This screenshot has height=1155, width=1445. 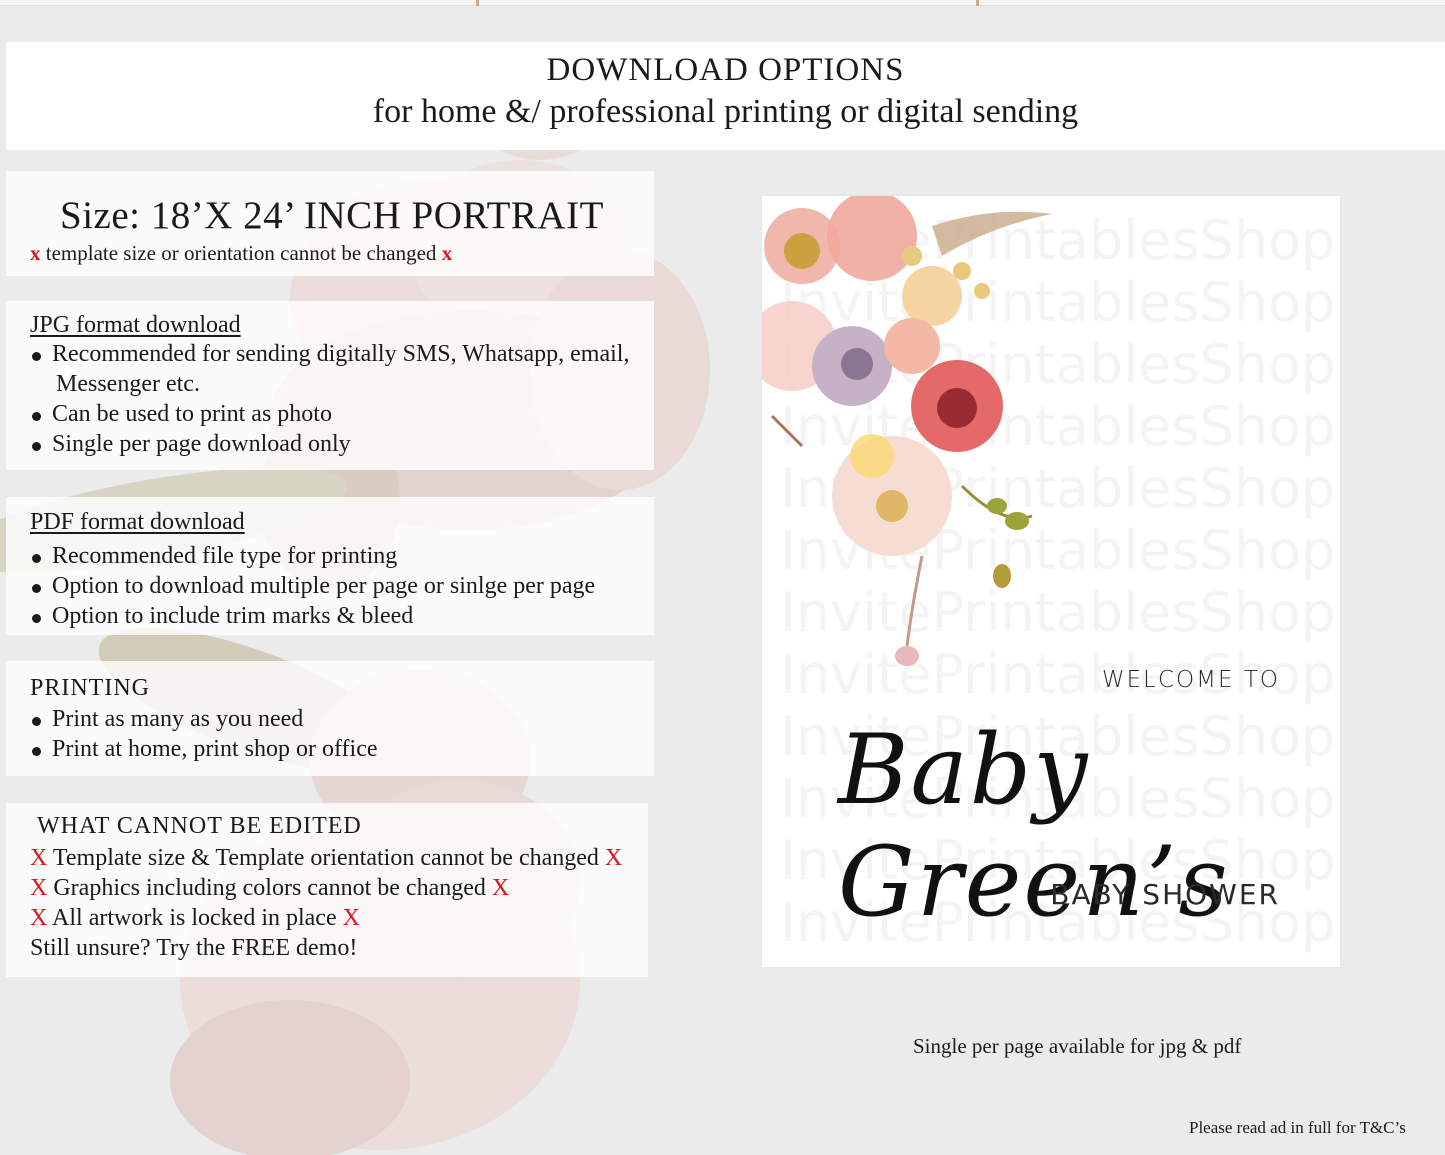 I want to click on list-item: X All artwork is locked in place X, so click(x=326, y=918).